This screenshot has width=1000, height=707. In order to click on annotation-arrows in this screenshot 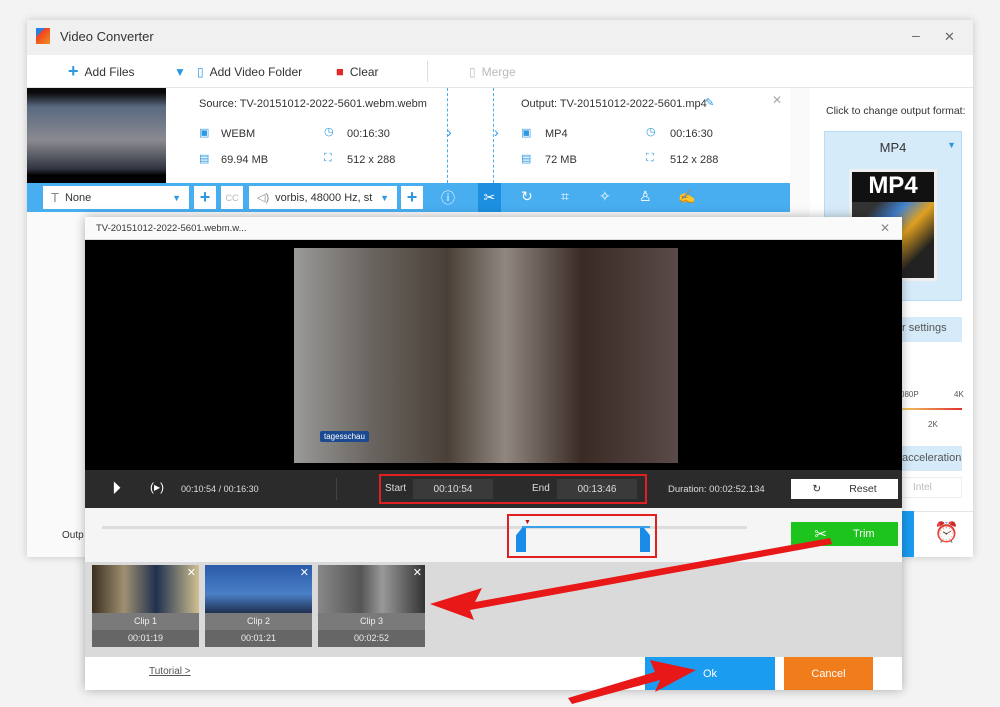, I will do `click(631, 621)`.